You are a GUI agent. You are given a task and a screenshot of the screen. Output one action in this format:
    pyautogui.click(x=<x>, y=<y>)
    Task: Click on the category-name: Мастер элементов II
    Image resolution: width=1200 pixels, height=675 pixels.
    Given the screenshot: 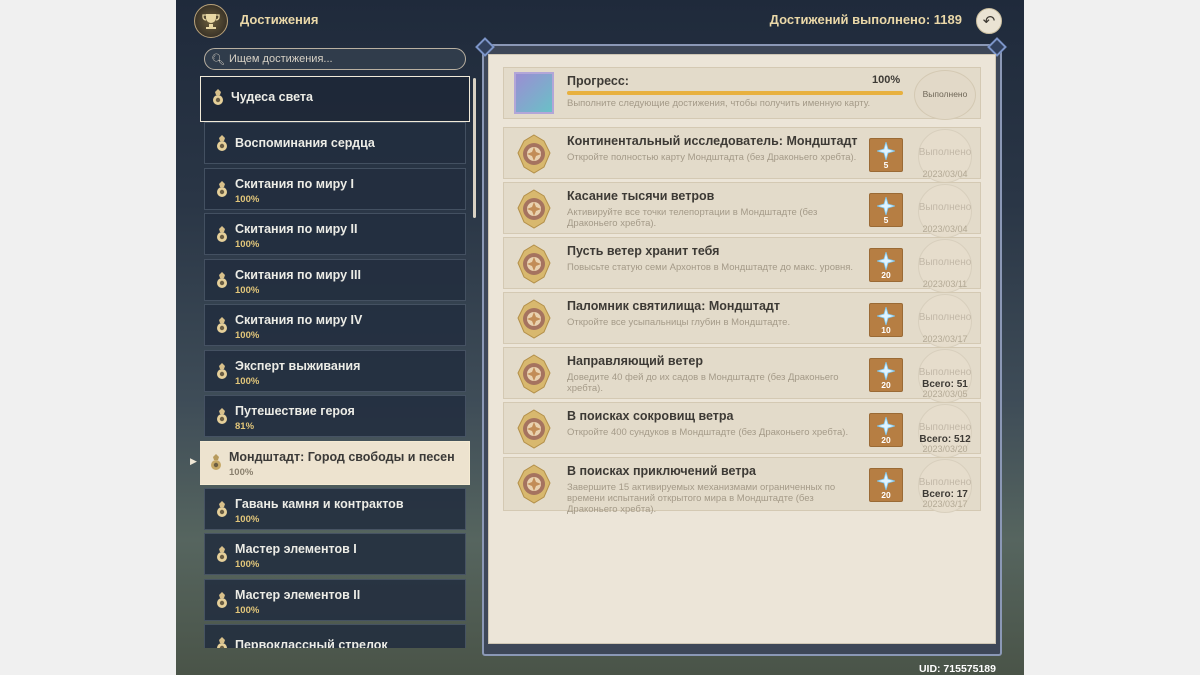 What is the action you would take?
    pyautogui.click(x=298, y=595)
    